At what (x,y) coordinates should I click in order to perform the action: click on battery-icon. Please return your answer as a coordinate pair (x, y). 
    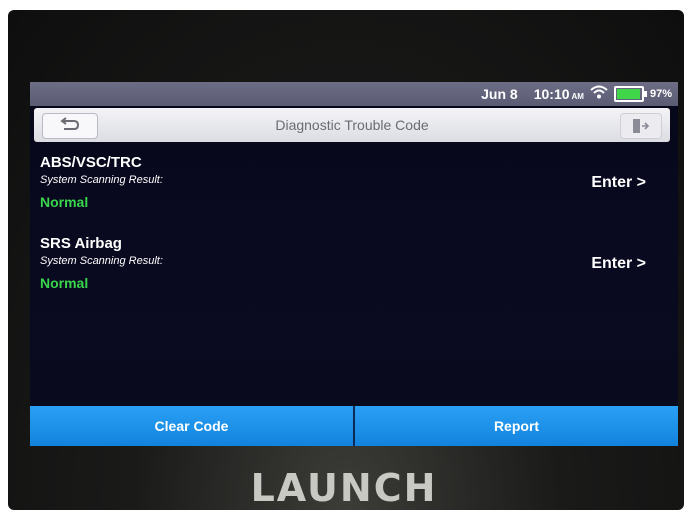
    Looking at the image, I should click on (630, 93).